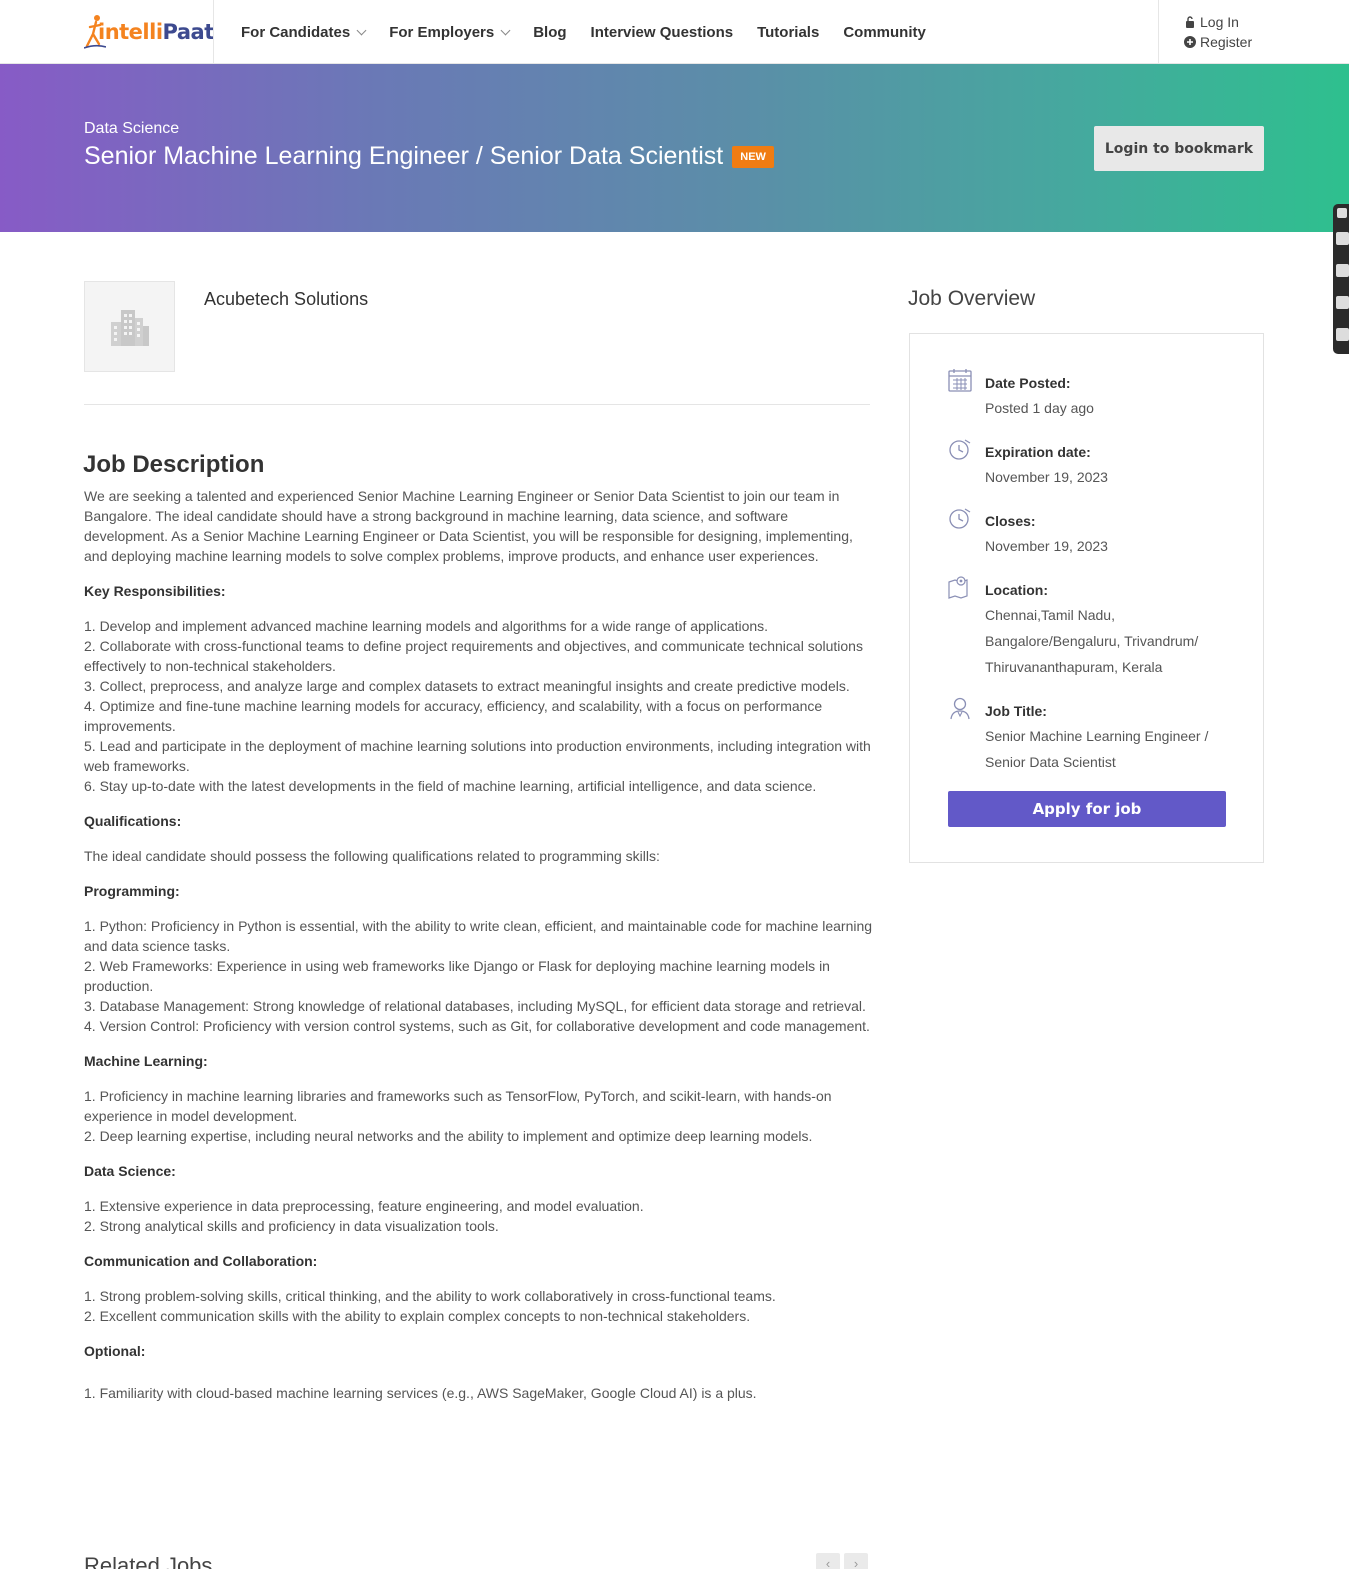  I want to click on pin-icon, so click(1342, 213).